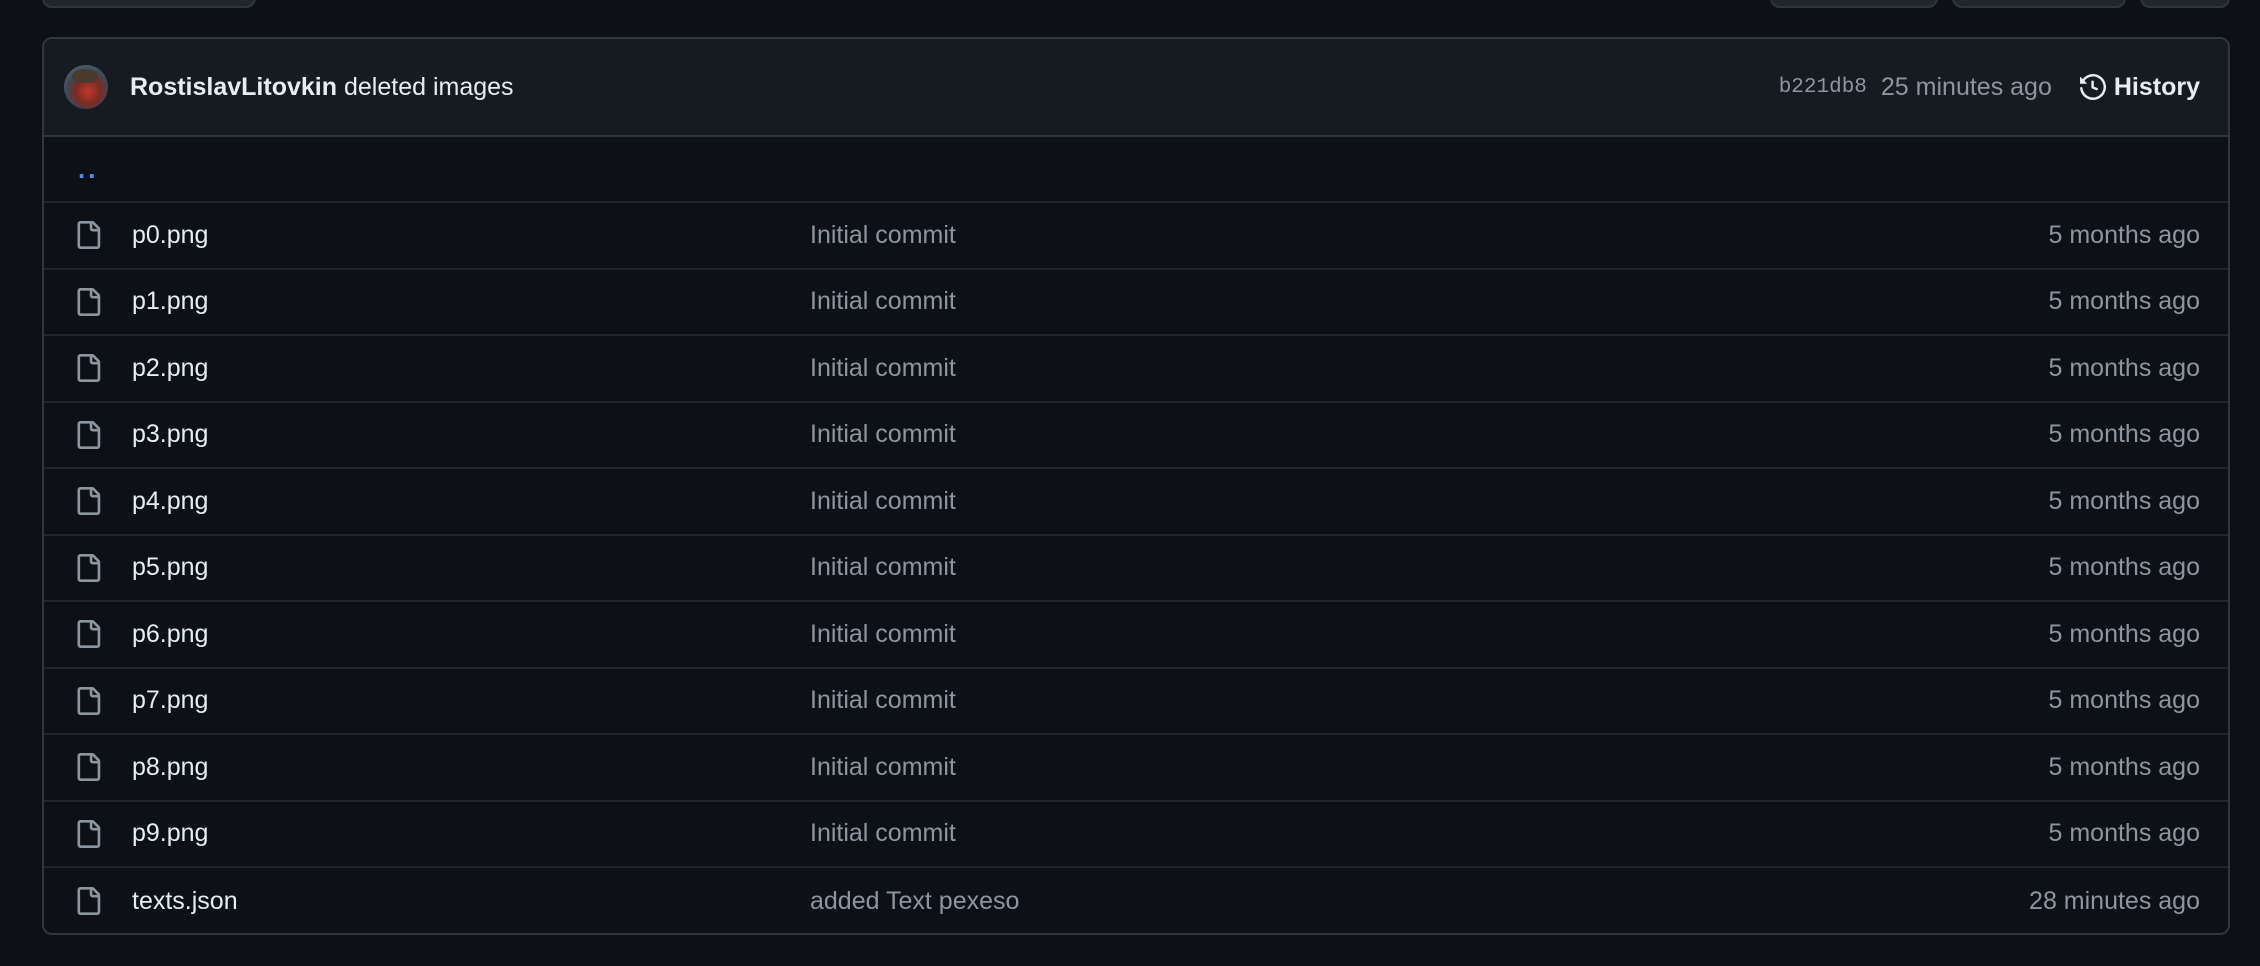 The width and height of the screenshot is (2260, 966). Describe the element at coordinates (1136, 635) in the screenshot. I see `table-row: p6.png Initial commit 5 months ago` at that location.